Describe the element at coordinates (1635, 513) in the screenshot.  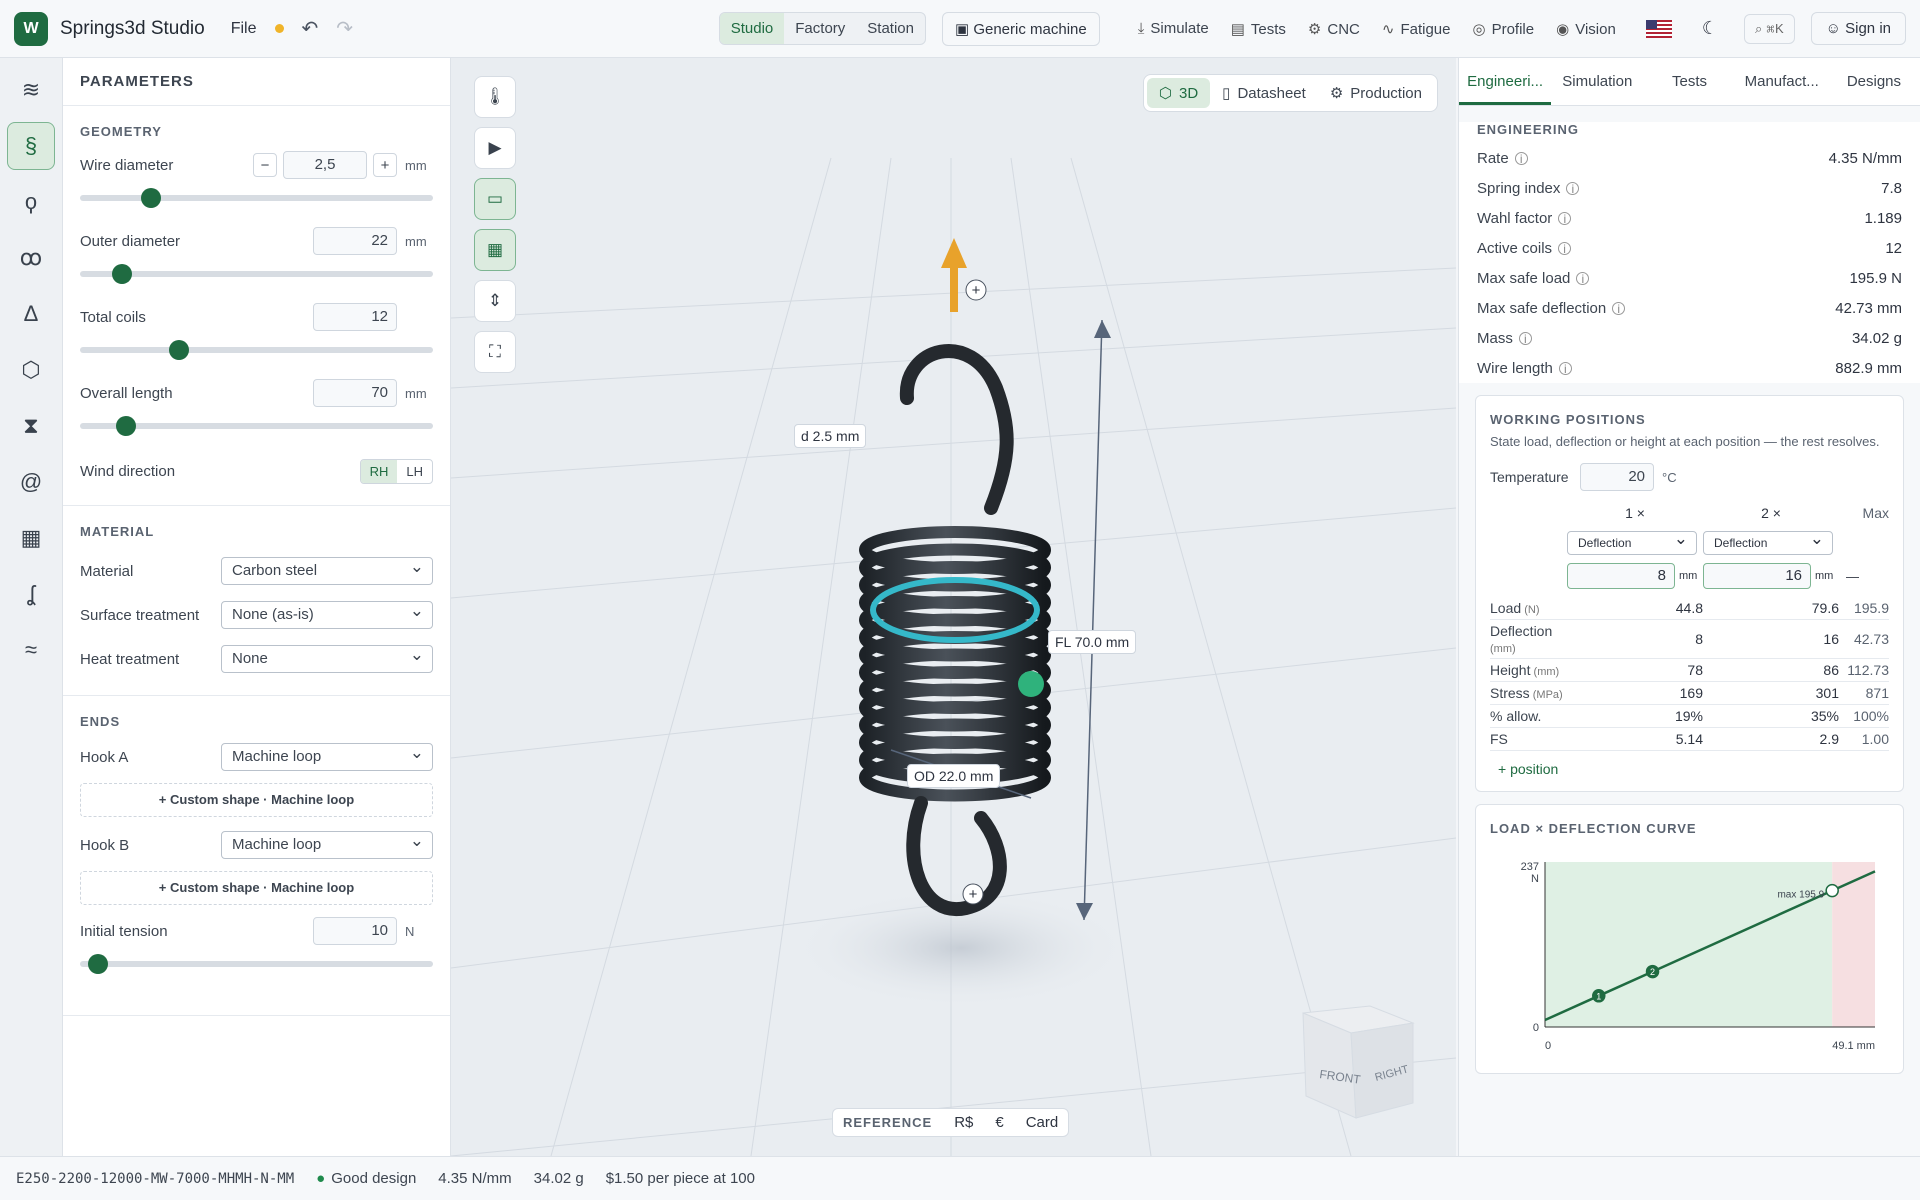
I see `position-1-header: 1 ×` at that location.